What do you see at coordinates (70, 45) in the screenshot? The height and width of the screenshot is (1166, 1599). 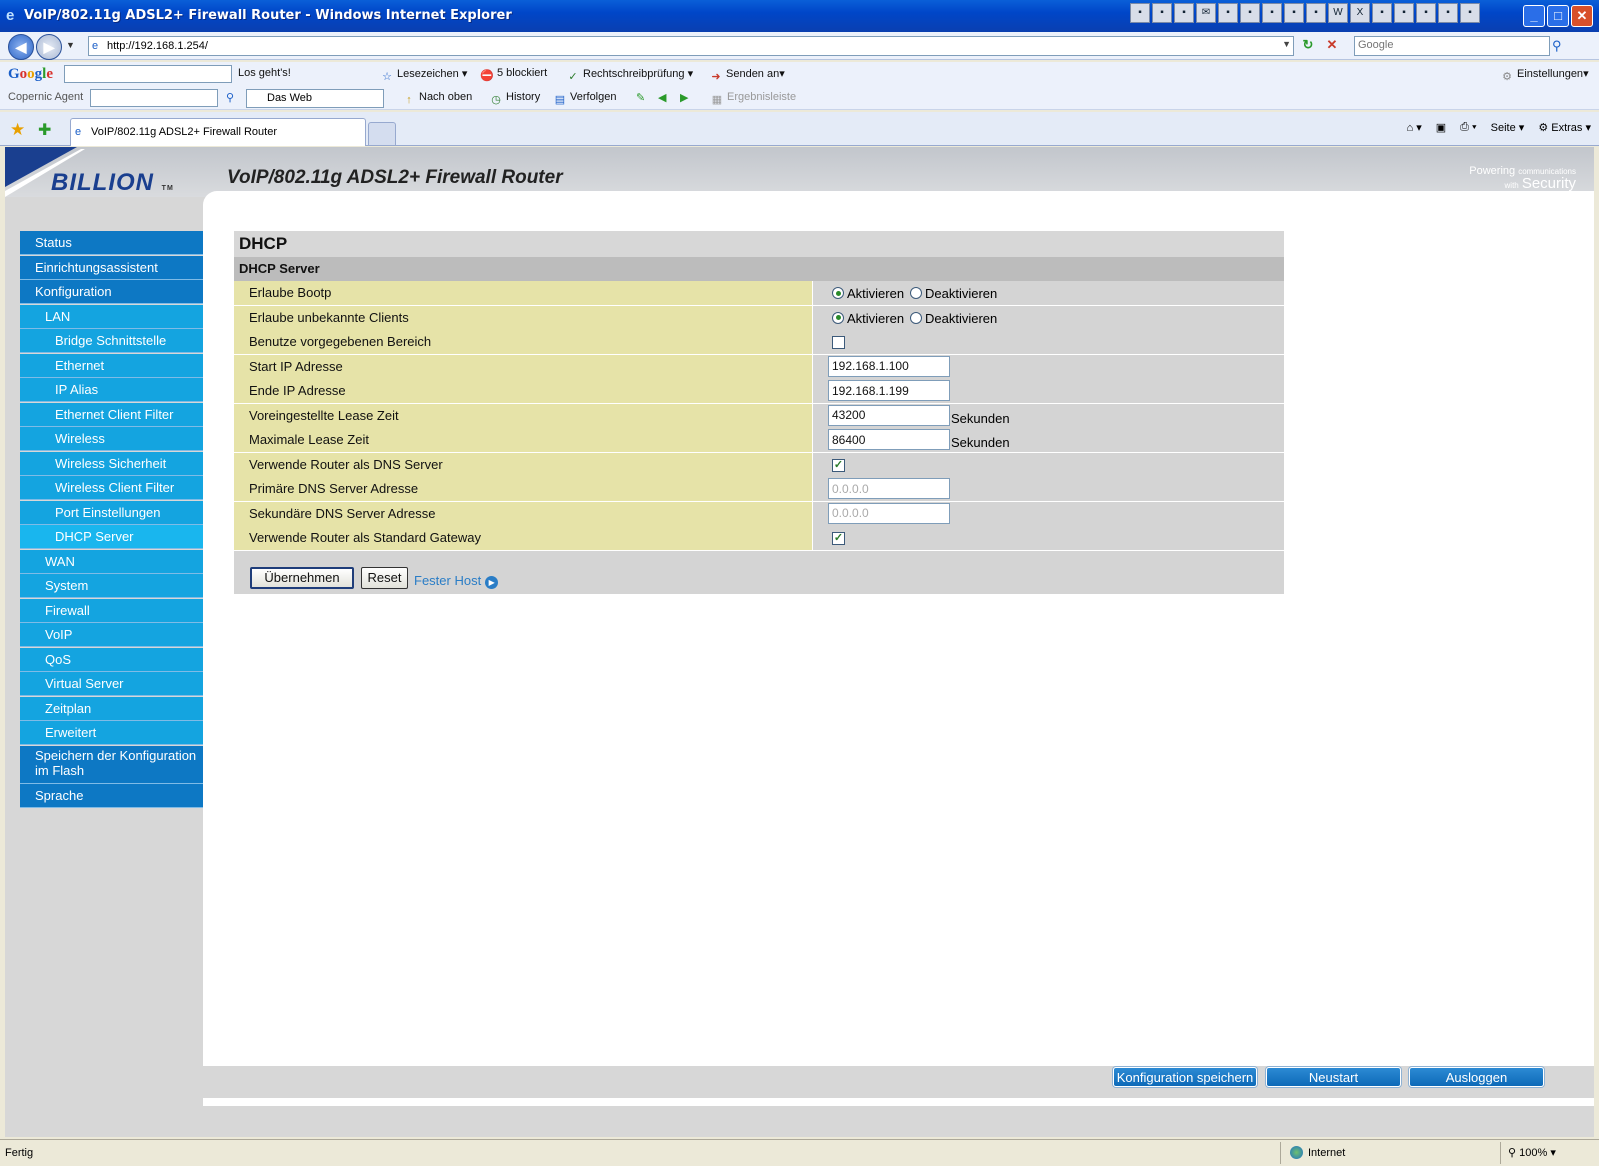 I see `recent-pages-dropdown-icon: ▼` at bounding box center [70, 45].